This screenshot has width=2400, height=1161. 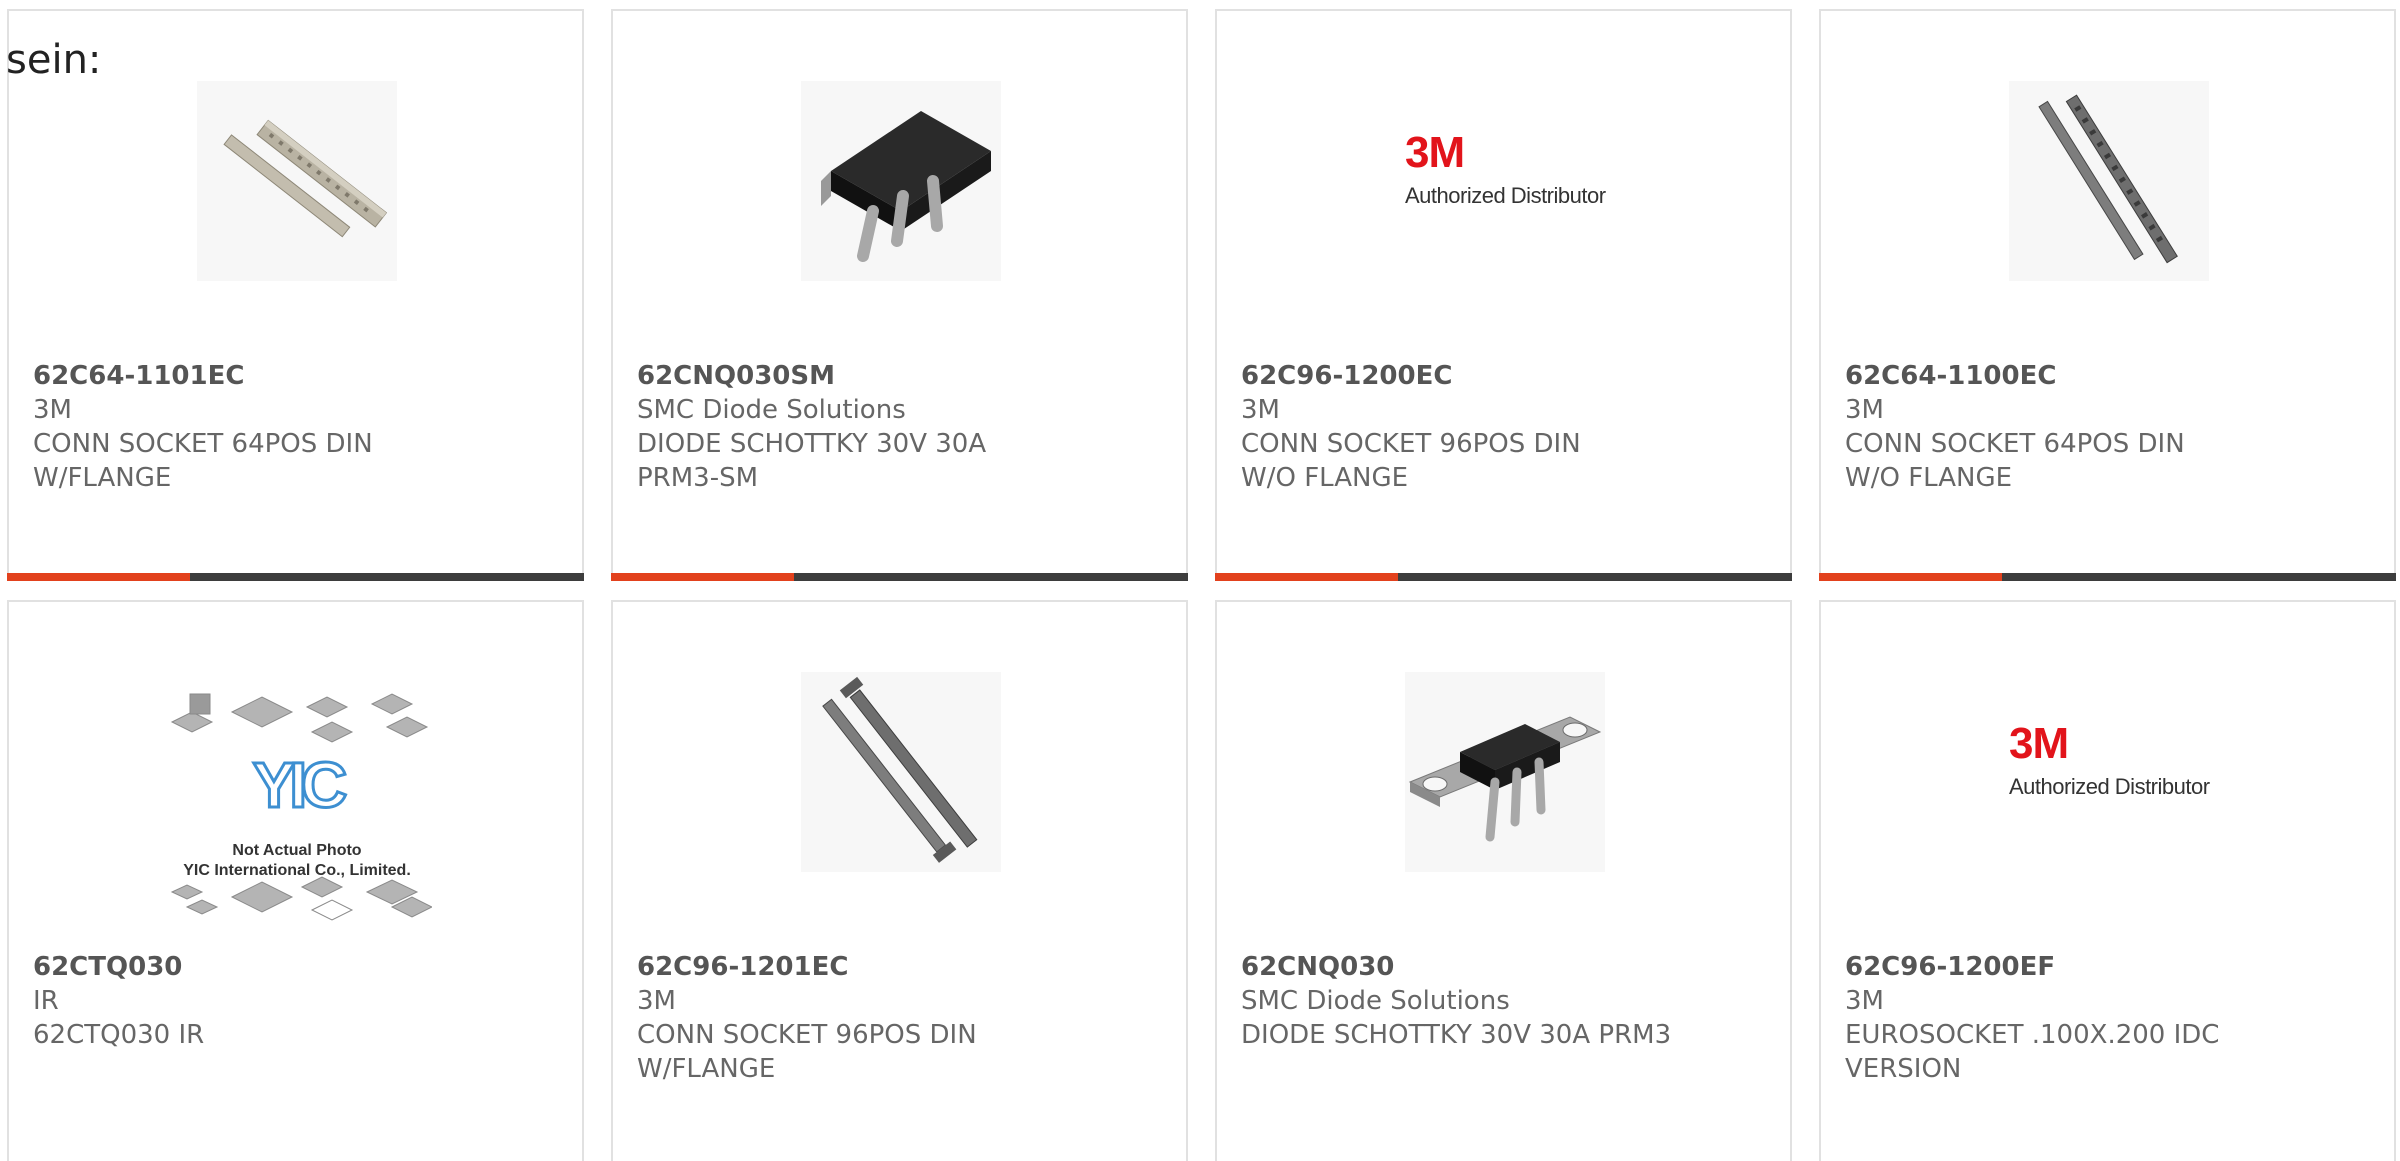 What do you see at coordinates (901, 181) in the screenshot?
I see `schottky-diode-smd-icon` at bounding box center [901, 181].